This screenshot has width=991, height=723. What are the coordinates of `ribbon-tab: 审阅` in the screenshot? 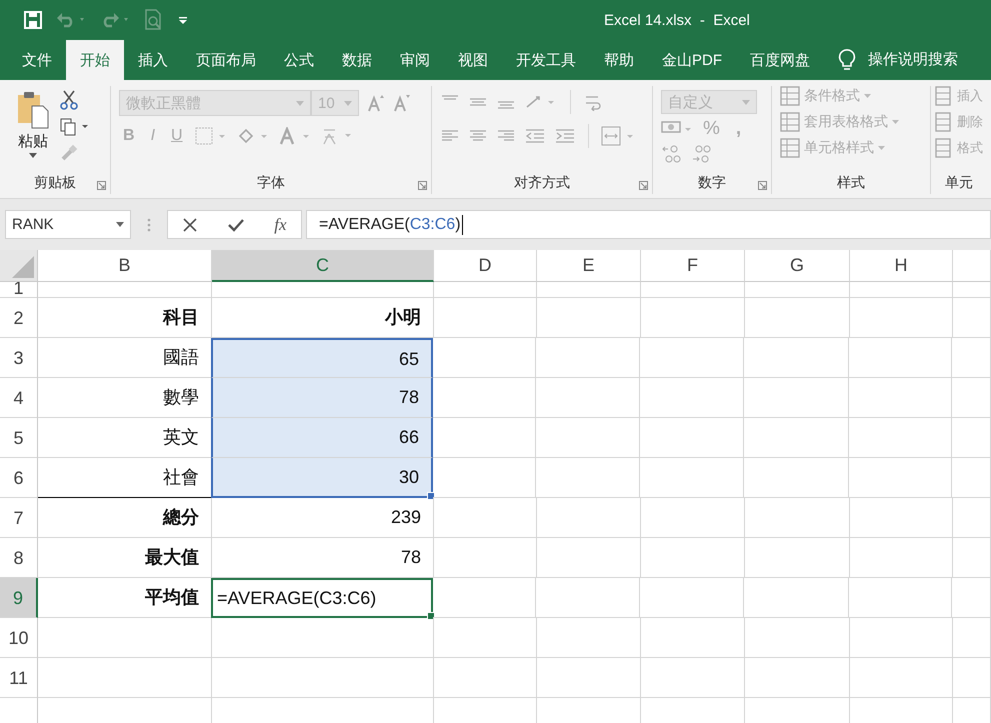 It's located at (415, 60).